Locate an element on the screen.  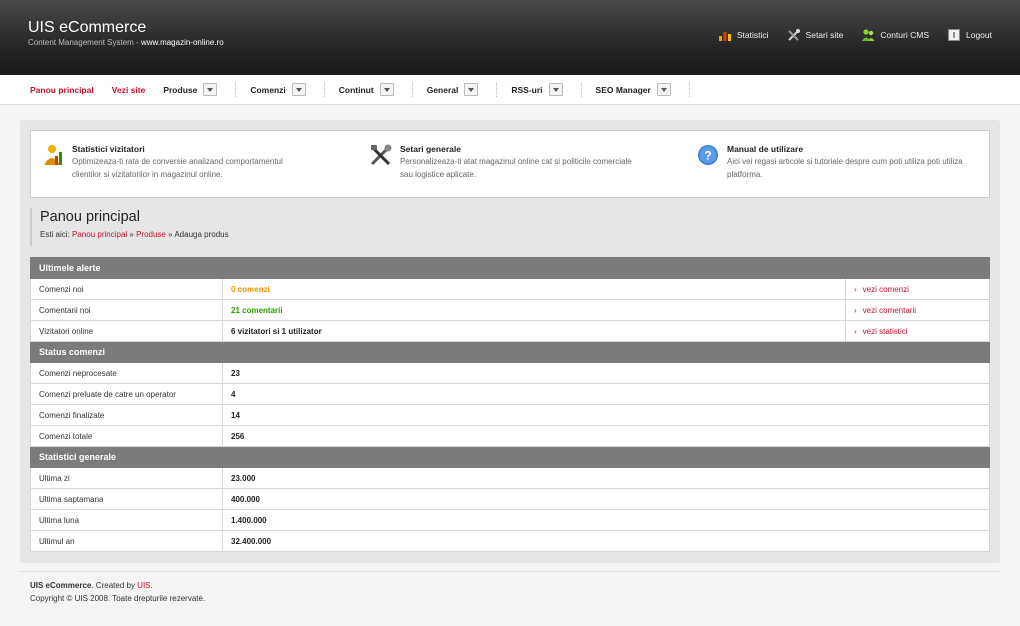
top-link-statistici: Statistici is located at coordinates (743, 35).